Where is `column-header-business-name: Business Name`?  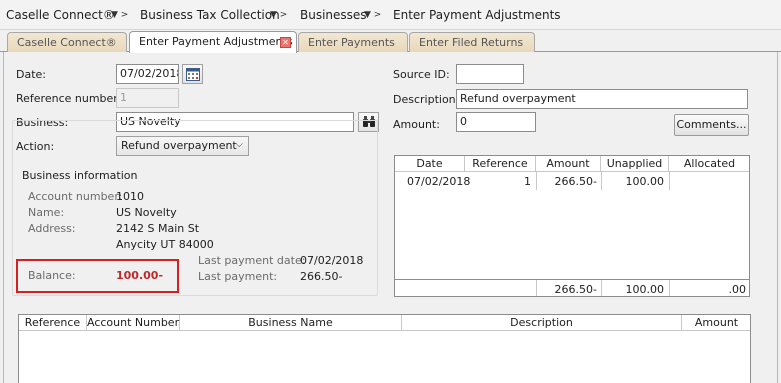 column-header-business-name: Business Name is located at coordinates (291, 323).